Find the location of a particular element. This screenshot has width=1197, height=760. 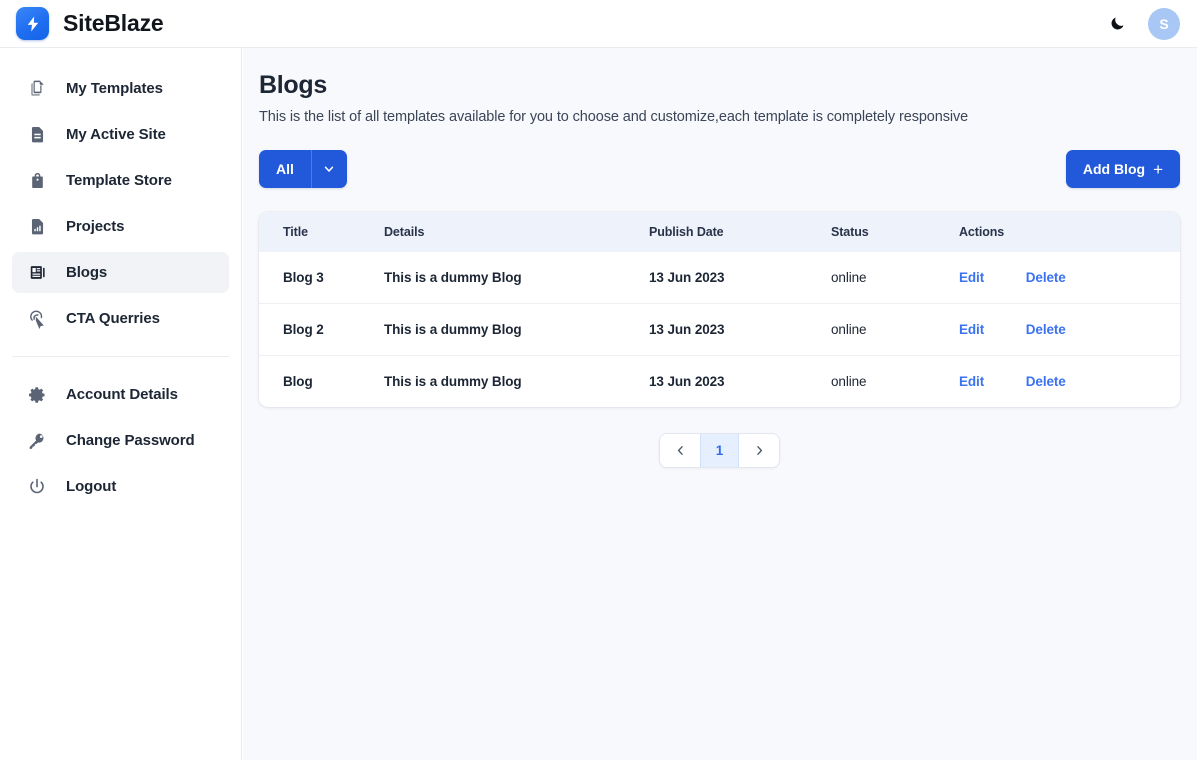

sidebar-item-template-store: Template Store is located at coordinates (120, 180).